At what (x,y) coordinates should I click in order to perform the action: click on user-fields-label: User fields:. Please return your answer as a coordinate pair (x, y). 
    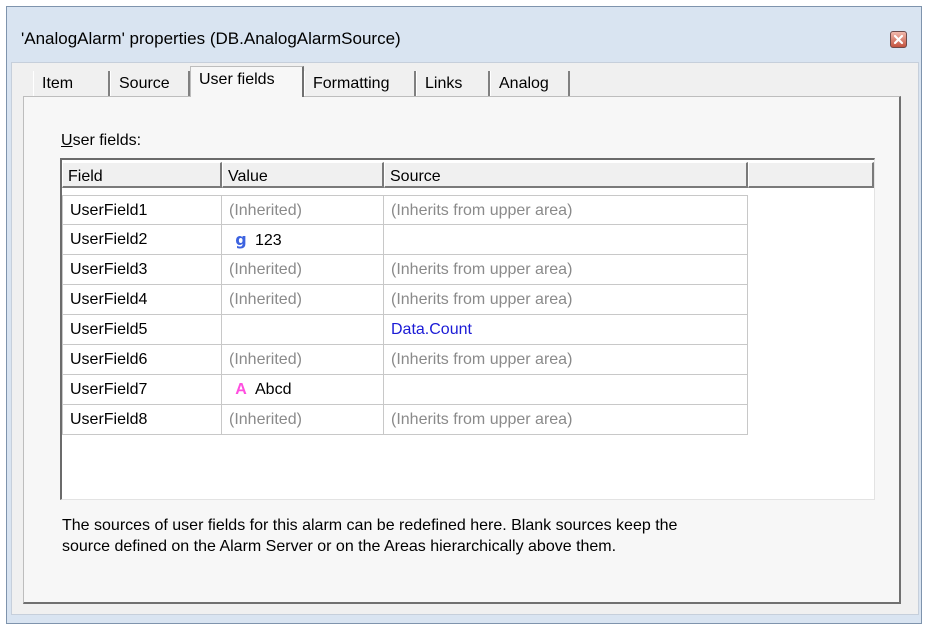
    Looking at the image, I should click on (101, 140).